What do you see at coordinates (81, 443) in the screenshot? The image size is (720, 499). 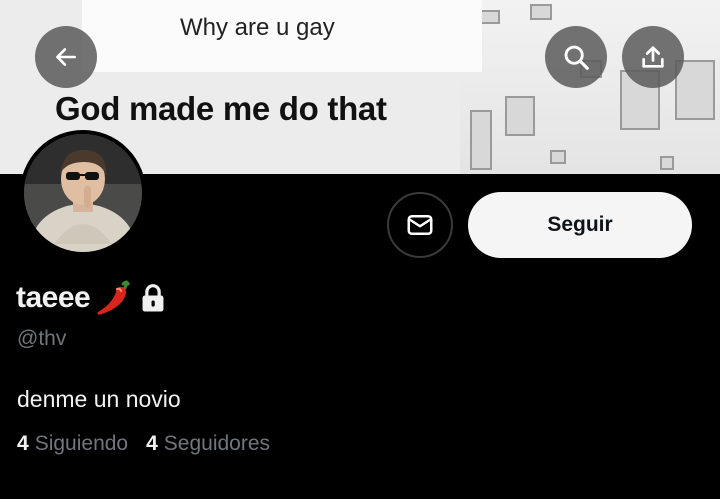 I see `following-label: Siguiendo` at bounding box center [81, 443].